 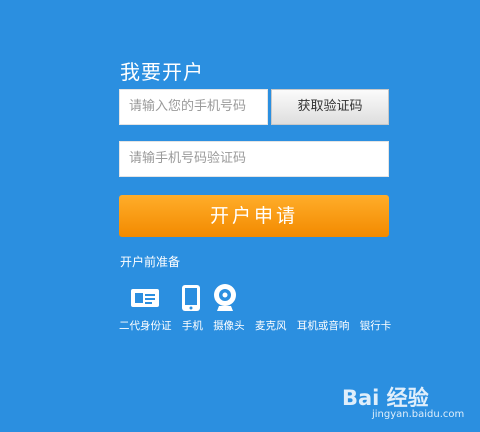 I want to click on watermark-logo: Bai 经验, so click(x=385, y=398).